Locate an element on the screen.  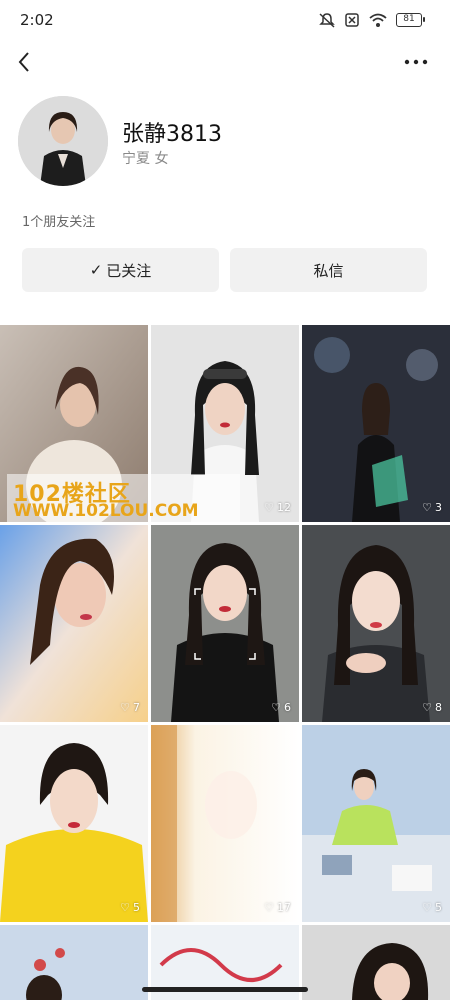
watermark: 102楼社区 WWW.102LOU.COM is located at coordinates (123, 499).